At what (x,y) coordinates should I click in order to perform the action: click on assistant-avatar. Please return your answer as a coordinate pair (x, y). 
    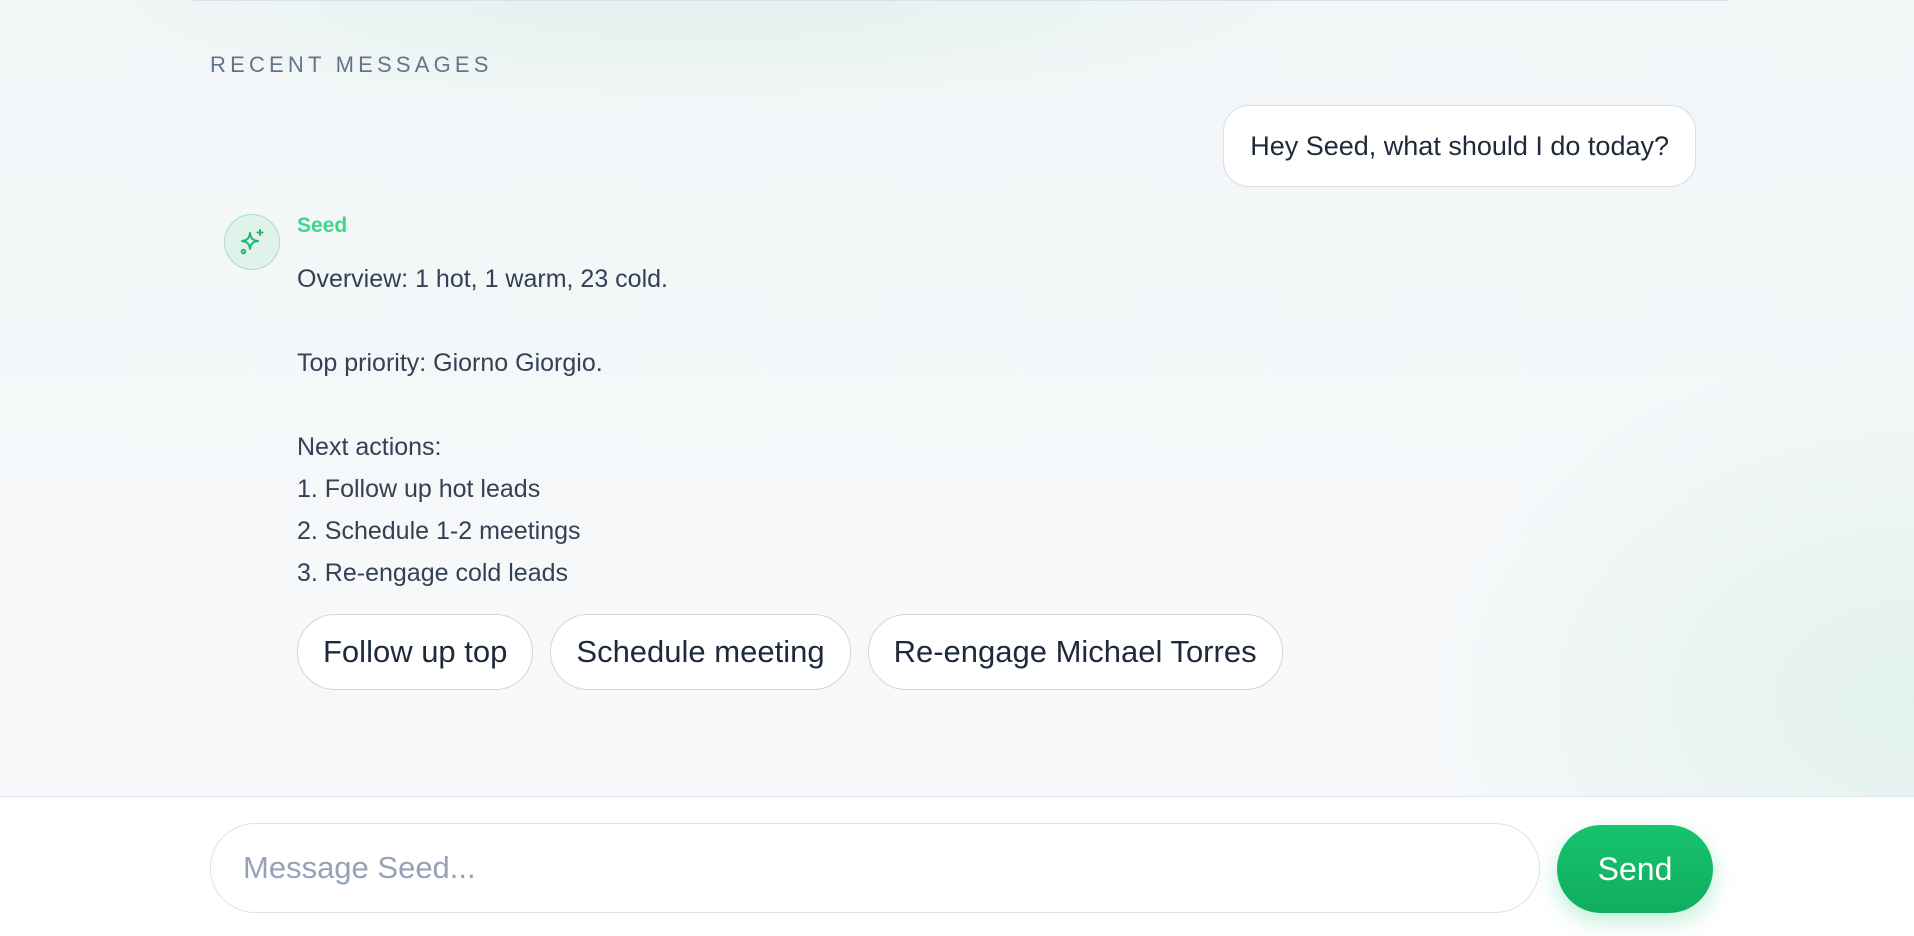
    Looking at the image, I should click on (252, 242).